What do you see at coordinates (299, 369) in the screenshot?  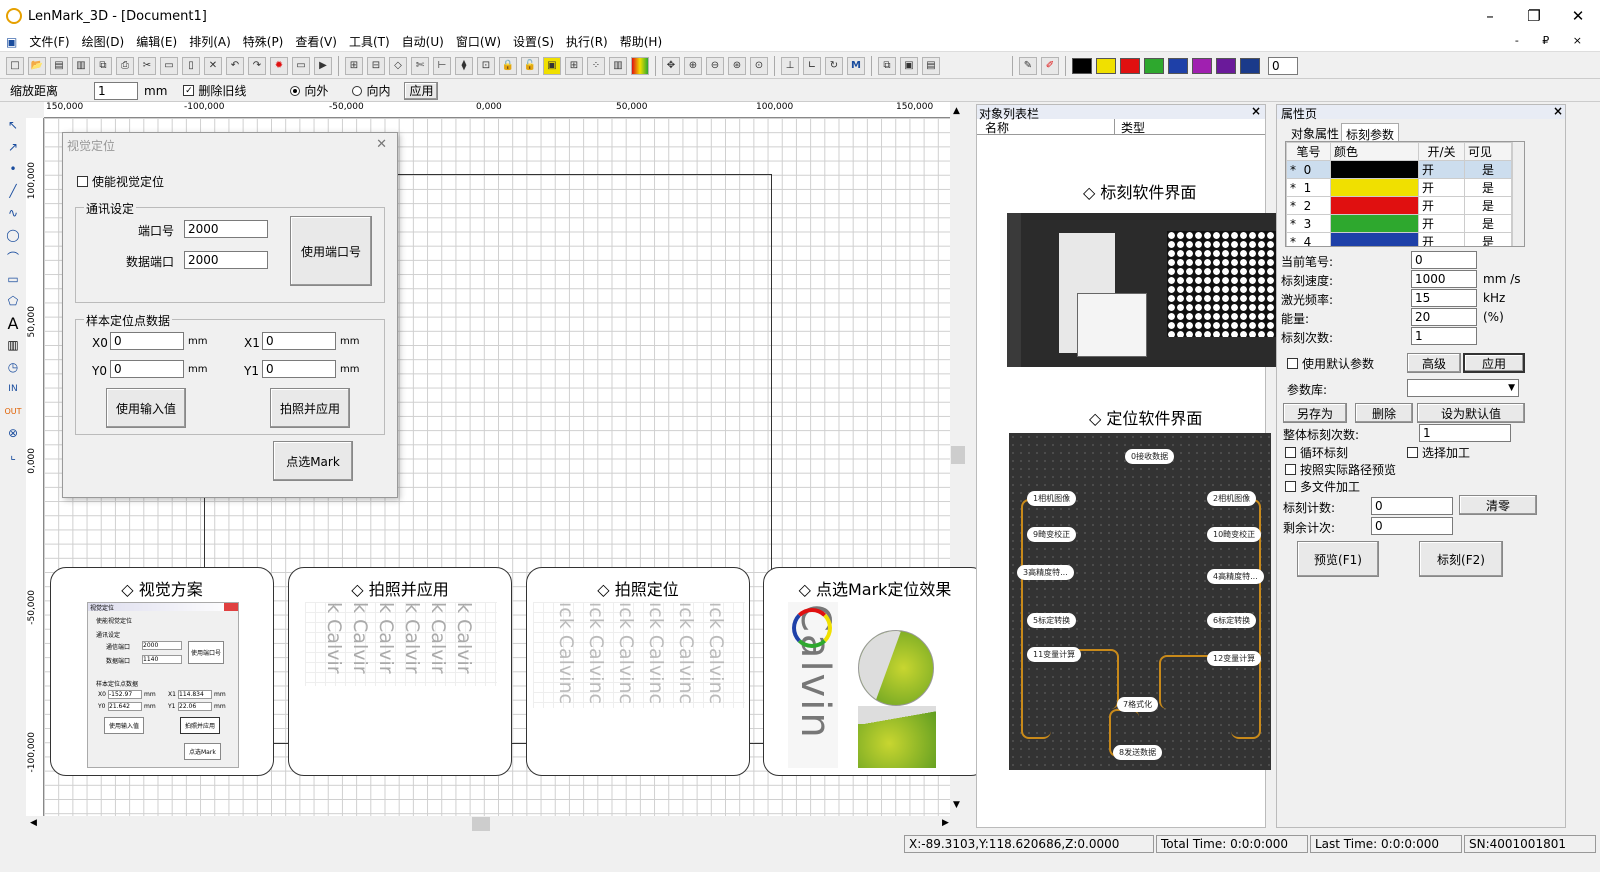 I see `y1-input: 0` at bounding box center [299, 369].